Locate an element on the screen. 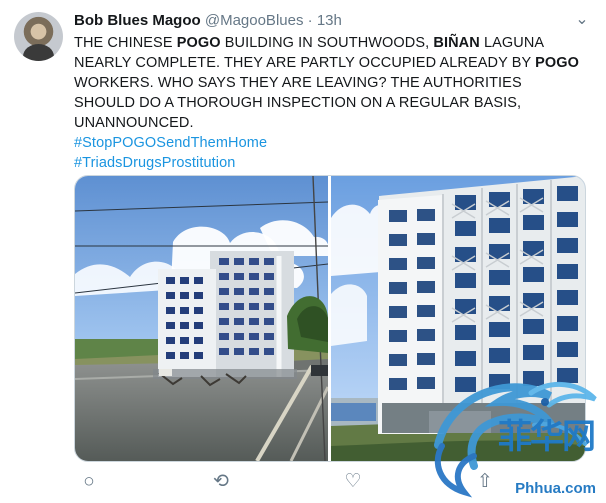 The image size is (606, 503). chevron-down-icon: ⌄ is located at coordinates (582, 21).